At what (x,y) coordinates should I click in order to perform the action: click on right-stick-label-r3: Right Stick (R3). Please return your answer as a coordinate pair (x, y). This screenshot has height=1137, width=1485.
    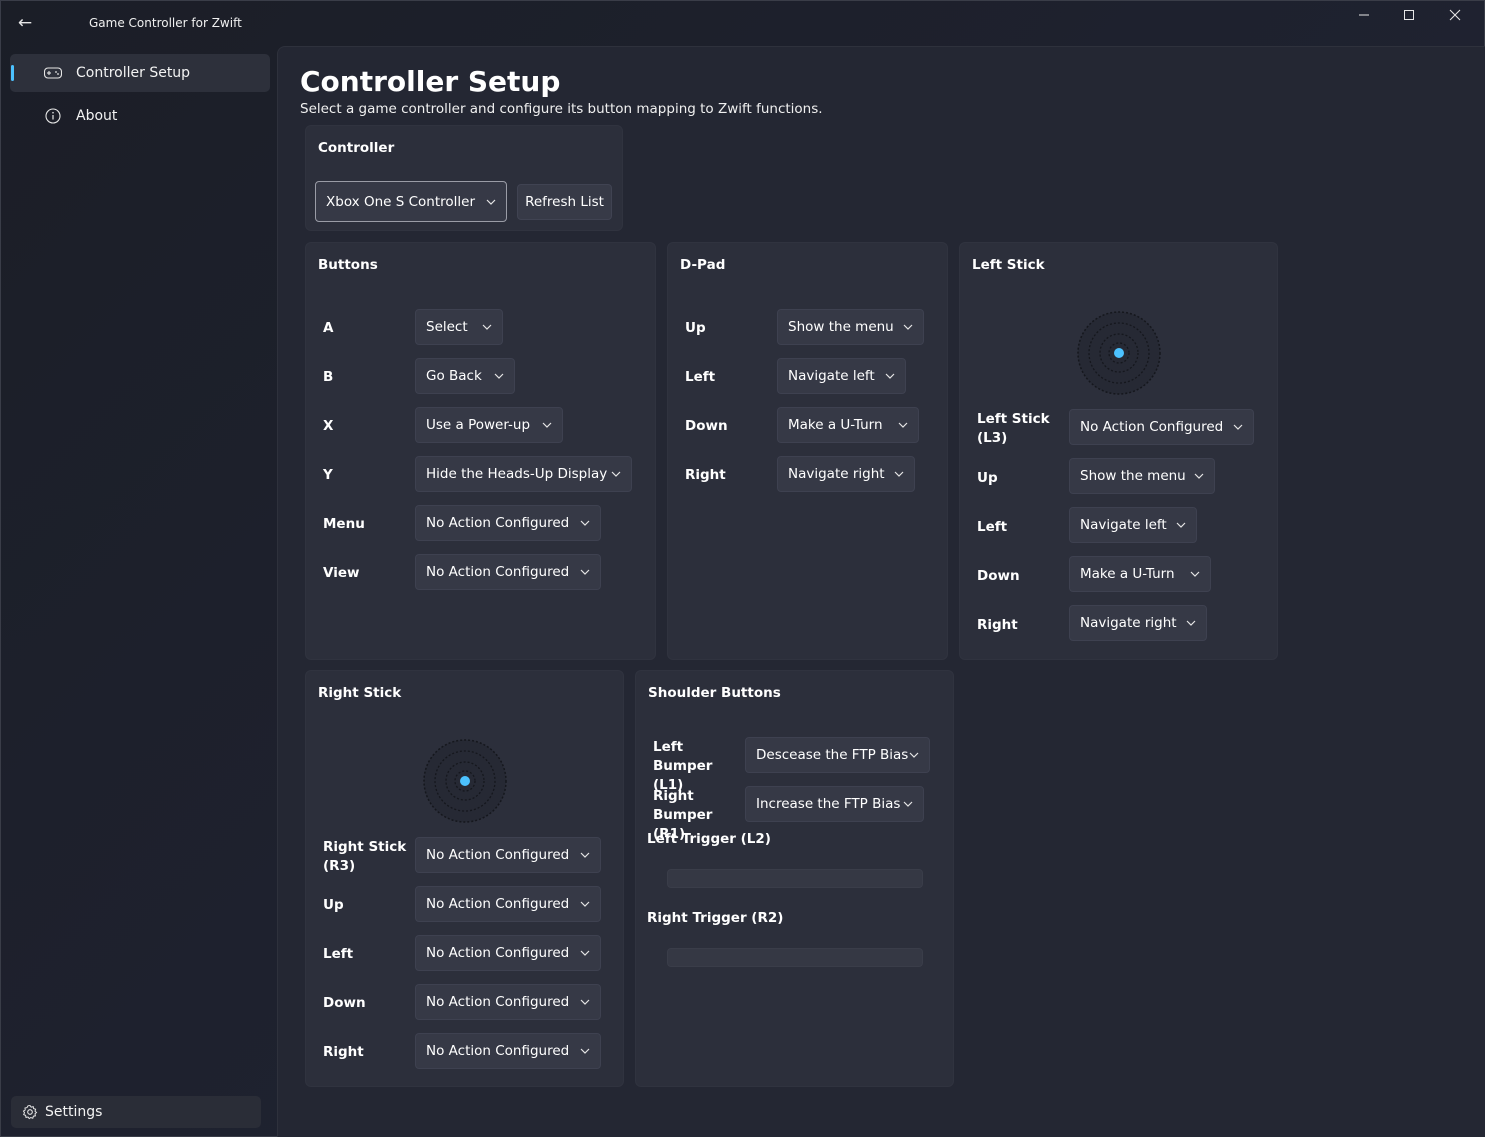
    Looking at the image, I should click on (365, 856).